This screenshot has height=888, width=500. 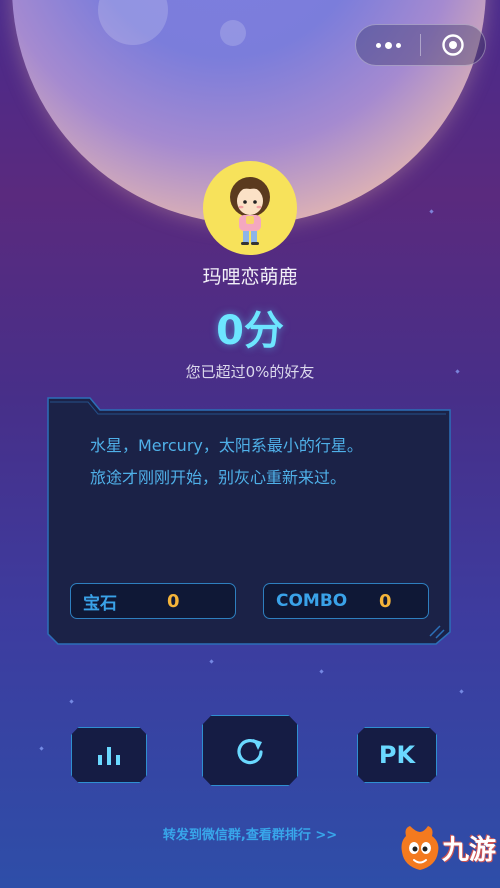 I want to click on combo-label: COMBO, so click(x=312, y=601).